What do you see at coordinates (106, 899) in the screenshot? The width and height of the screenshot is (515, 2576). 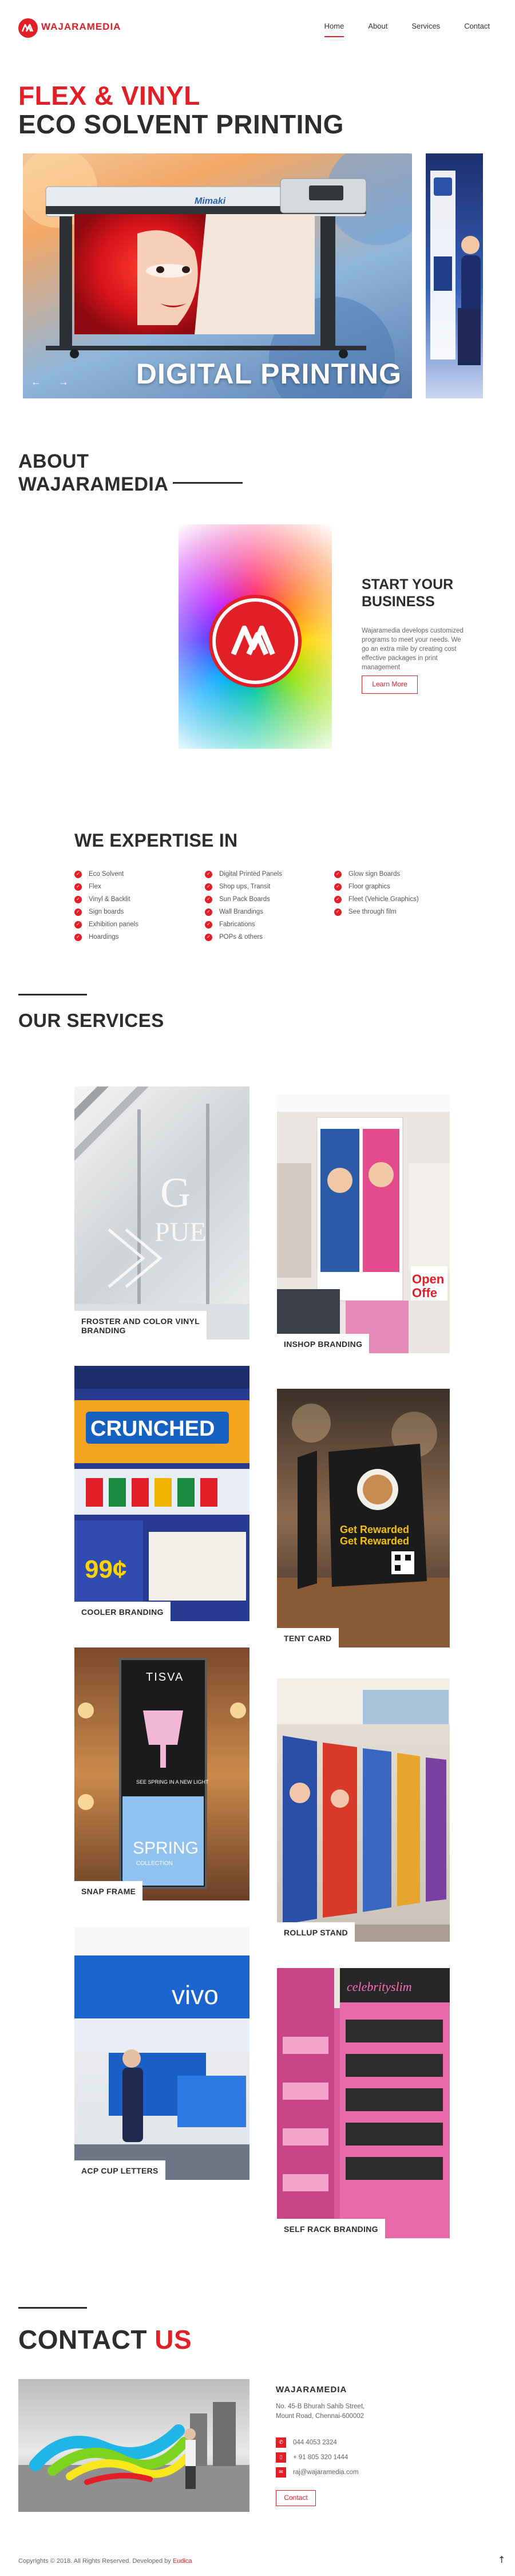 I see `expertise-item: Vinyl & Backlit` at bounding box center [106, 899].